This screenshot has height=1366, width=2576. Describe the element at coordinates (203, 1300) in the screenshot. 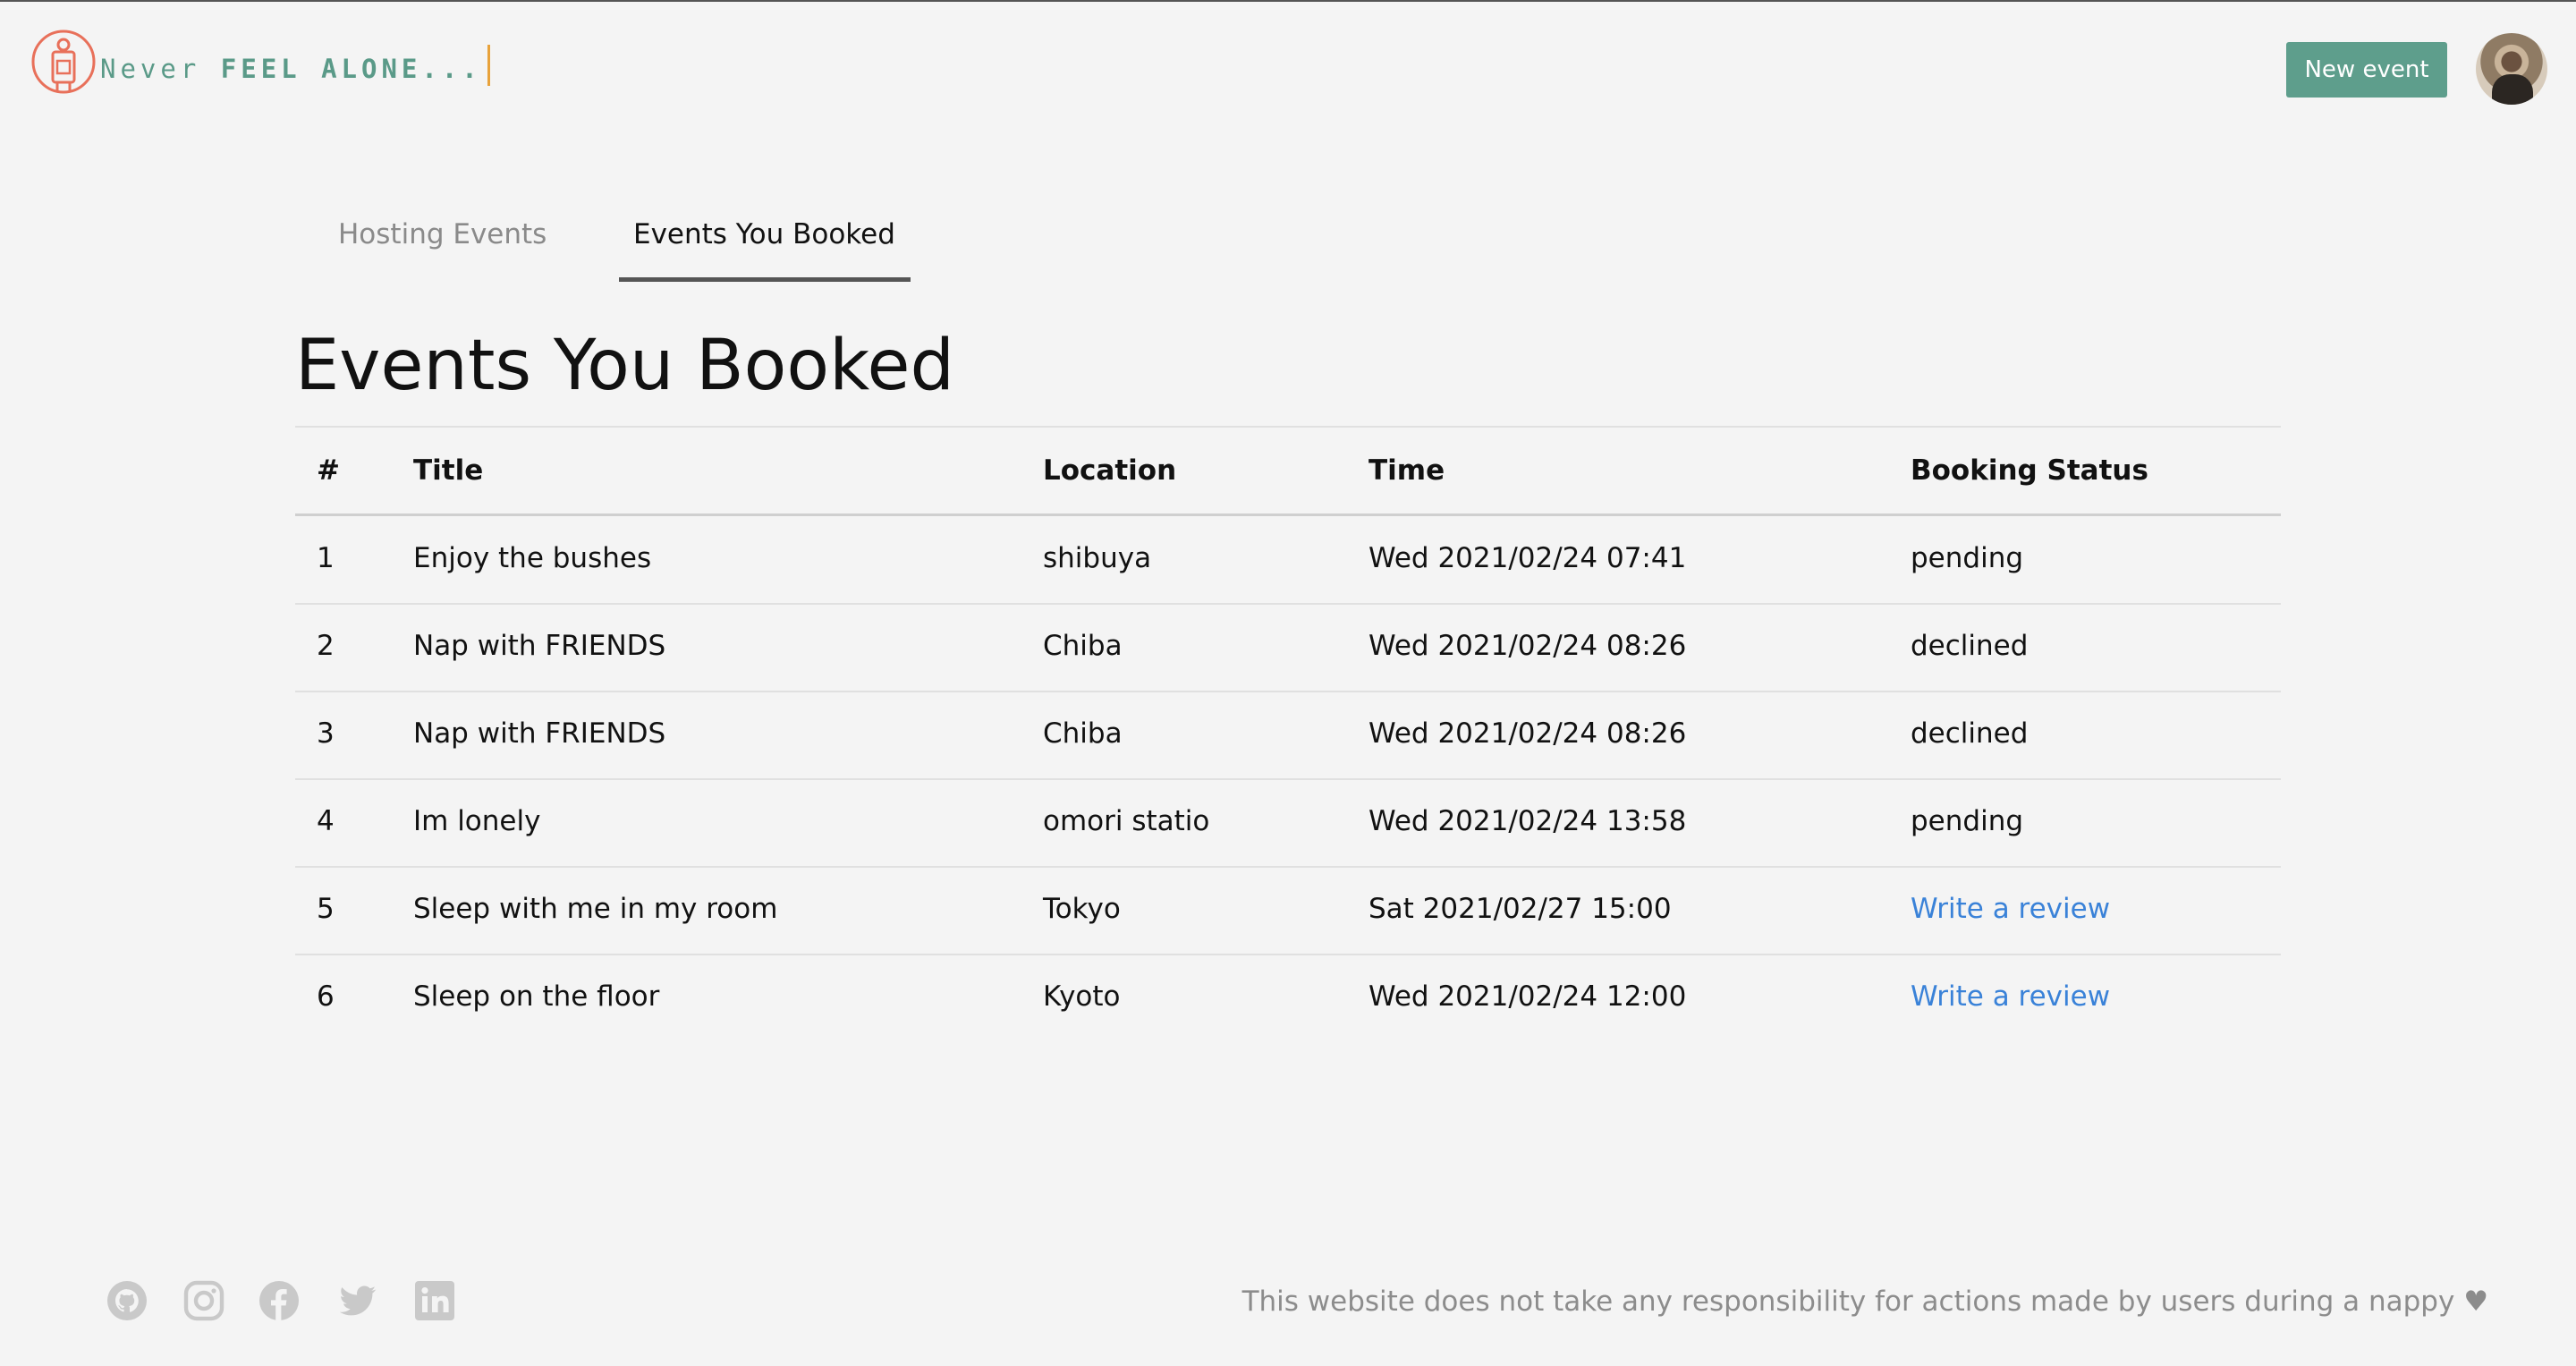

I see `instagram-icon` at that location.